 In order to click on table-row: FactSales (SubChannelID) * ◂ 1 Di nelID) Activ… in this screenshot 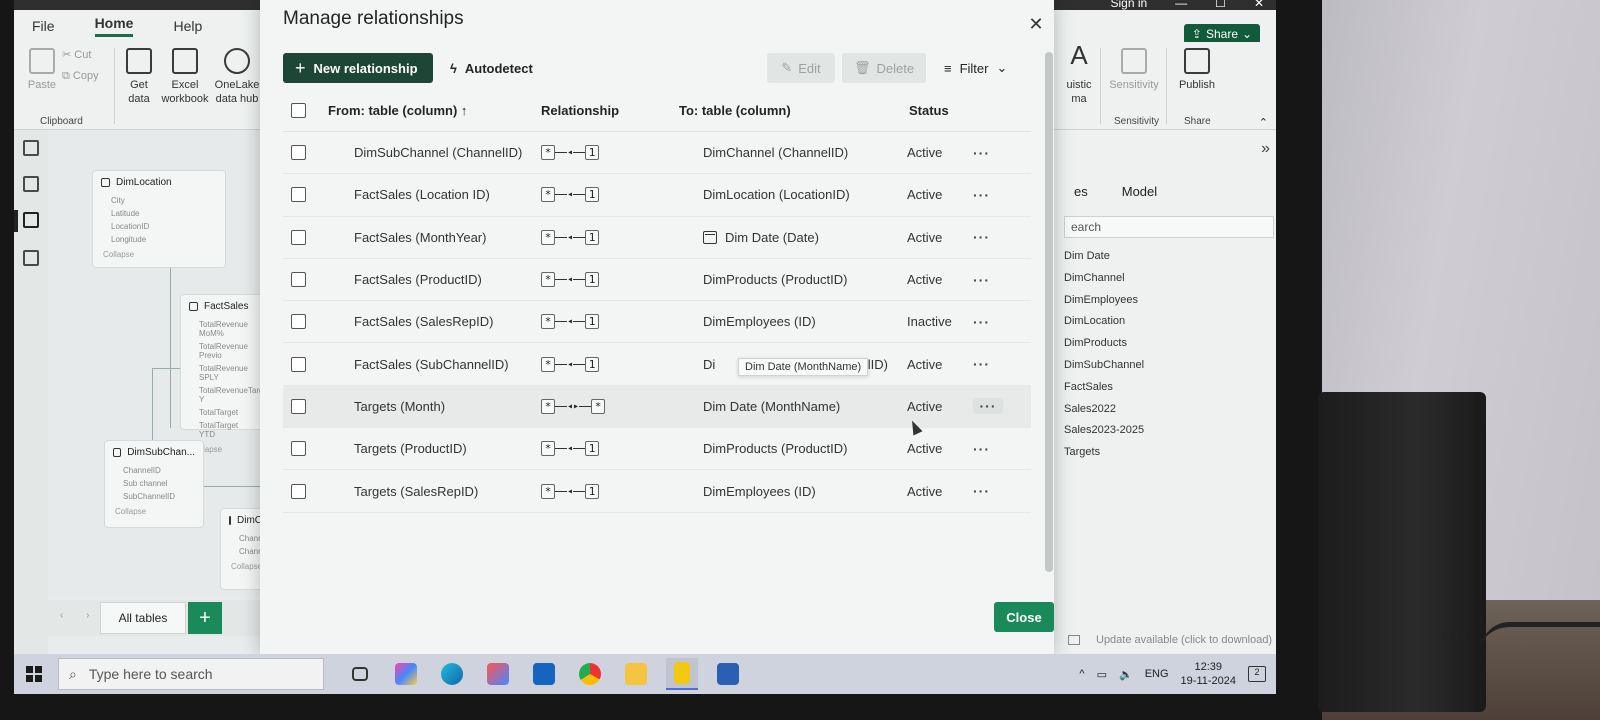, I will do `click(657, 364)`.